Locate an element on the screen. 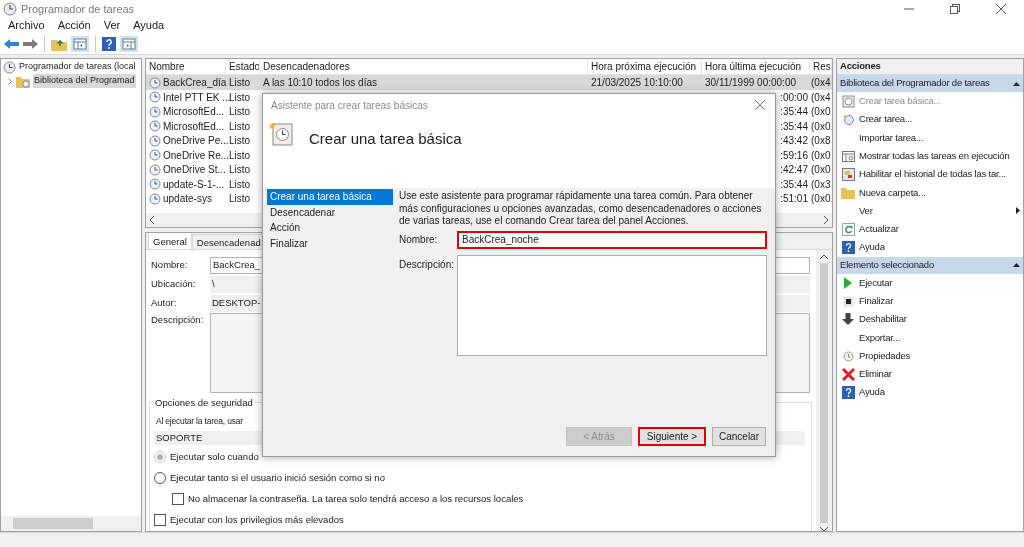  wizard-step: Crear una tarea básica is located at coordinates (330, 197).